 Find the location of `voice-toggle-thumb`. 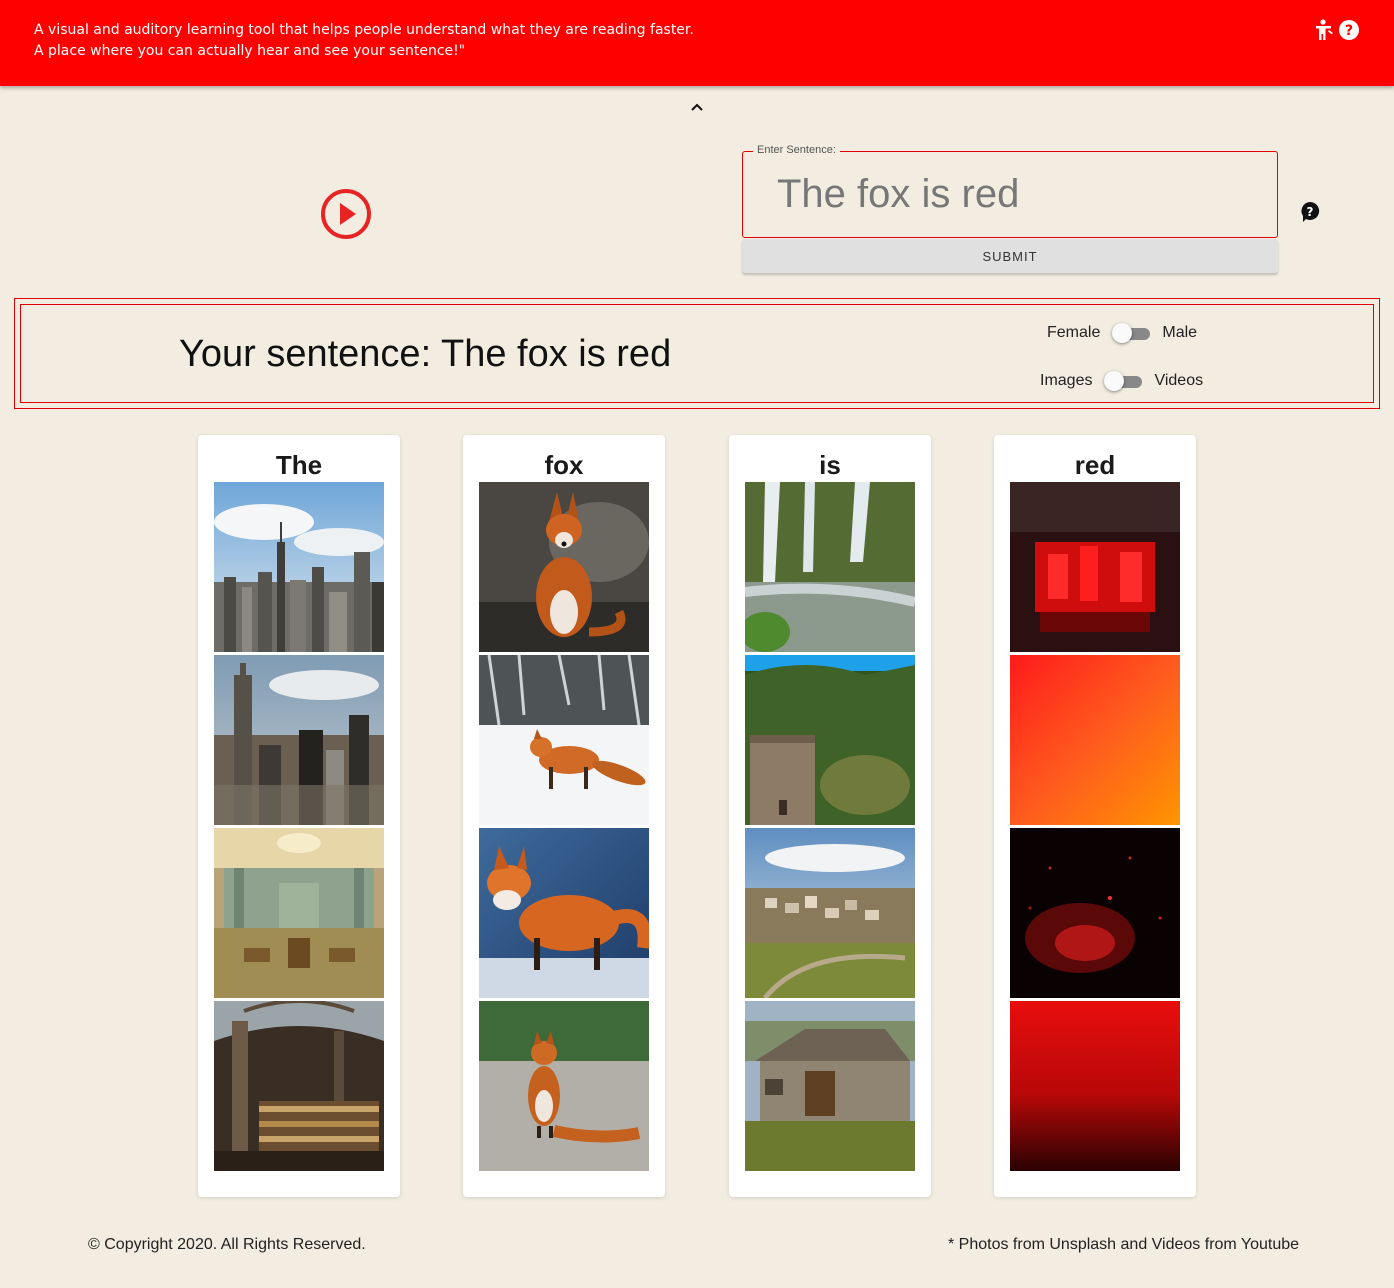

voice-toggle-thumb is located at coordinates (1122, 333).